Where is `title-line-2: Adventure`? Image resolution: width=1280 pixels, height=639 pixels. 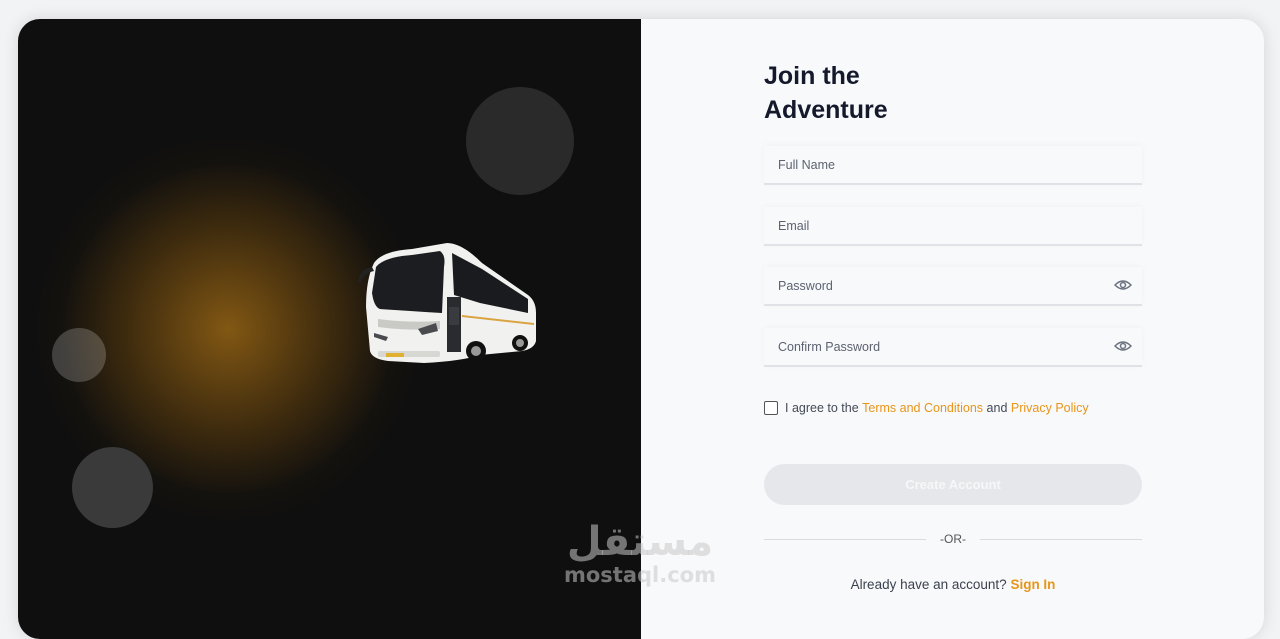
title-line-2: Adventure is located at coordinates (826, 110).